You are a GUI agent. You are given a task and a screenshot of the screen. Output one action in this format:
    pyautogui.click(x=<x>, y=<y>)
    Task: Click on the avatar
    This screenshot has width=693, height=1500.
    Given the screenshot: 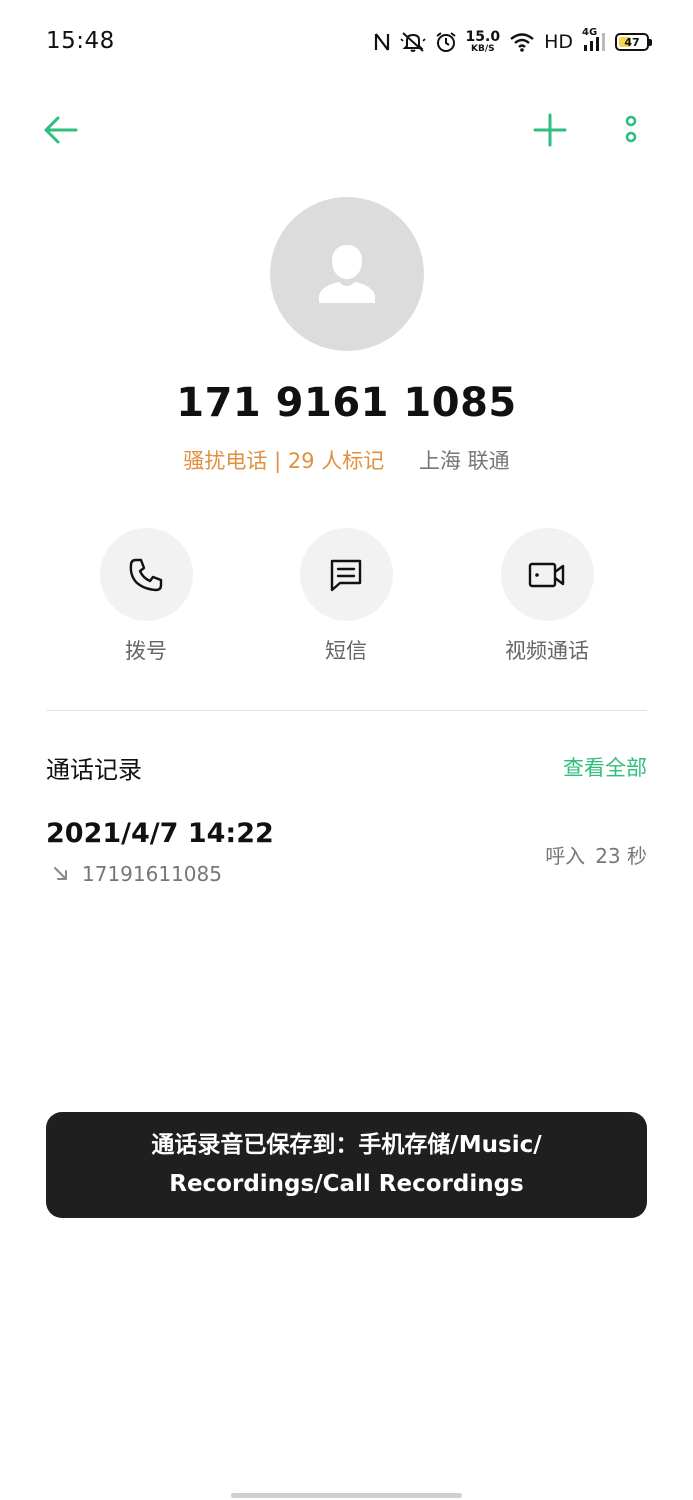 What is the action you would take?
    pyautogui.click(x=347, y=274)
    